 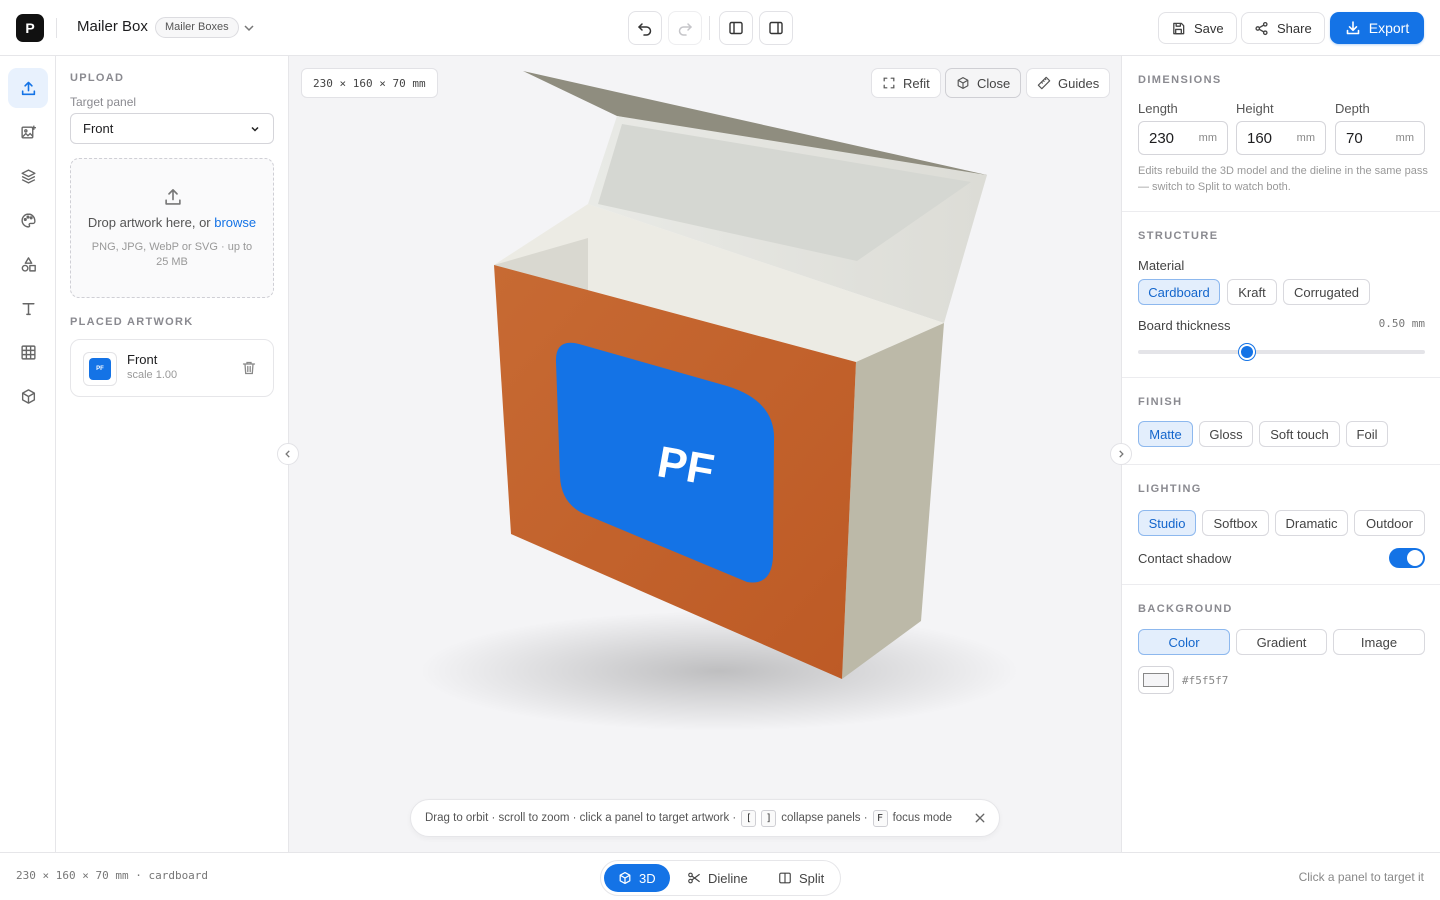 I want to click on background-color-swatch, so click(x=1156, y=680).